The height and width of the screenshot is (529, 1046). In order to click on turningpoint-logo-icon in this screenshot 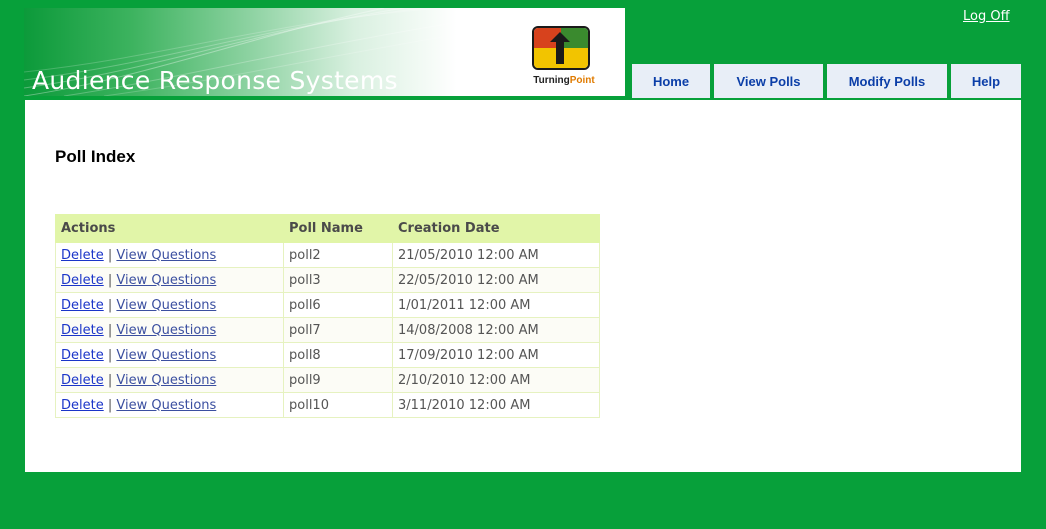, I will do `click(561, 48)`.